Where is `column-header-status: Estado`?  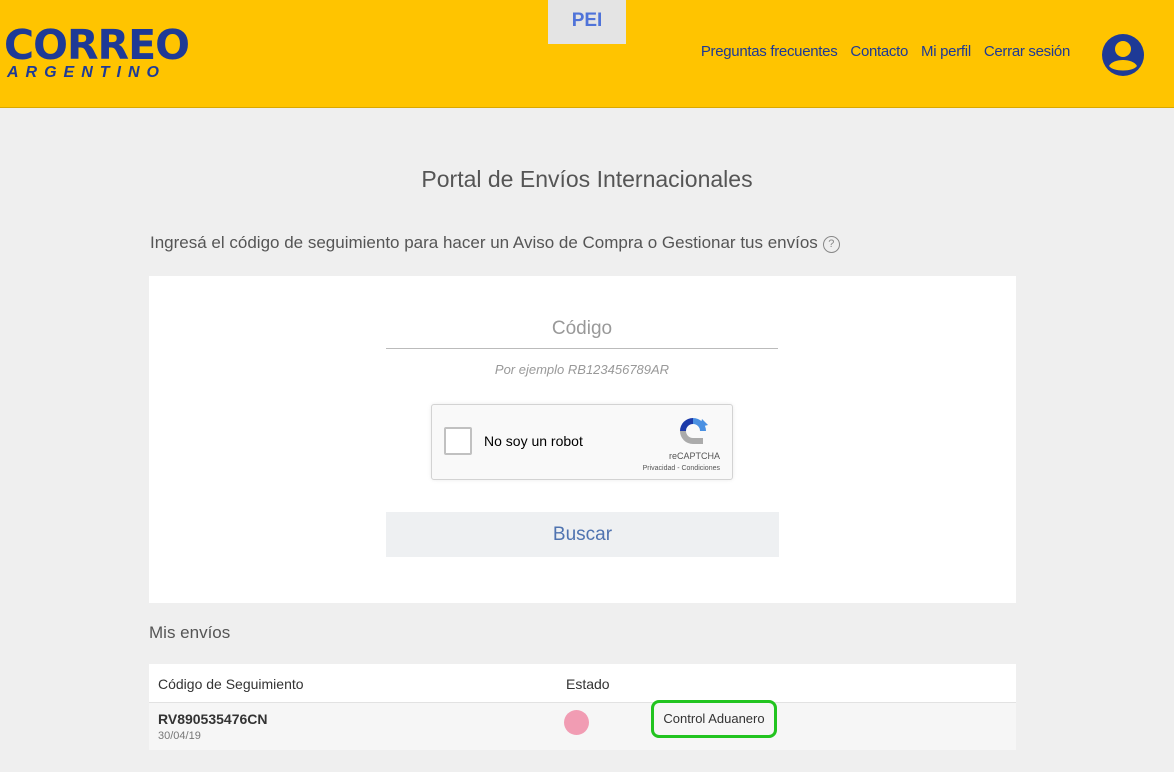
column-header-status: Estado is located at coordinates (588, 684).